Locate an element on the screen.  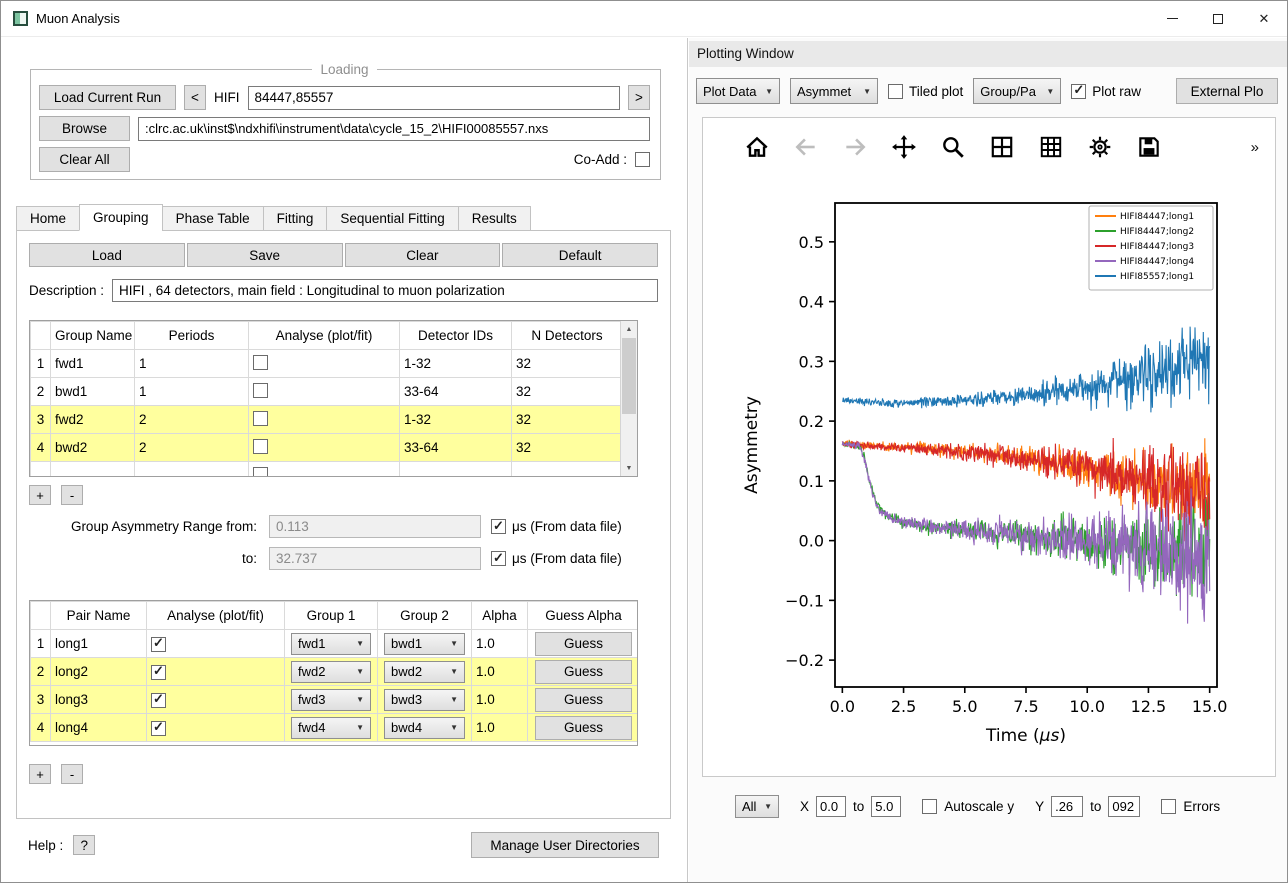
co-add-checkbox is located at coordinates (642, 159).